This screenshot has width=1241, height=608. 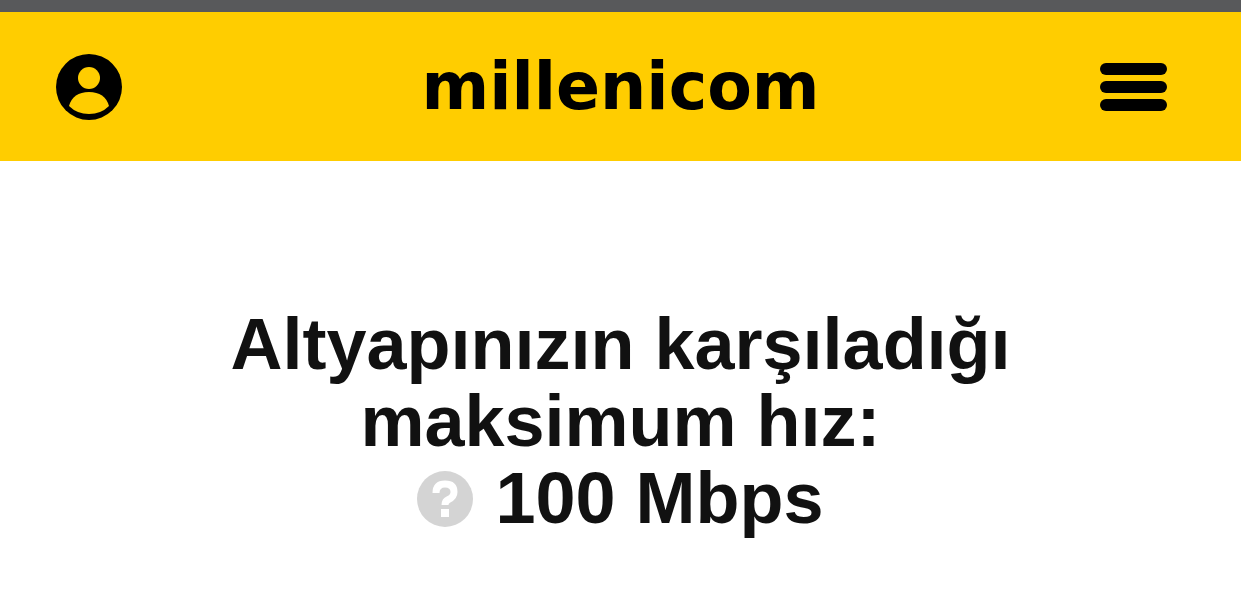 I want to click on logo: millenicom, so click(x=620, y=86).